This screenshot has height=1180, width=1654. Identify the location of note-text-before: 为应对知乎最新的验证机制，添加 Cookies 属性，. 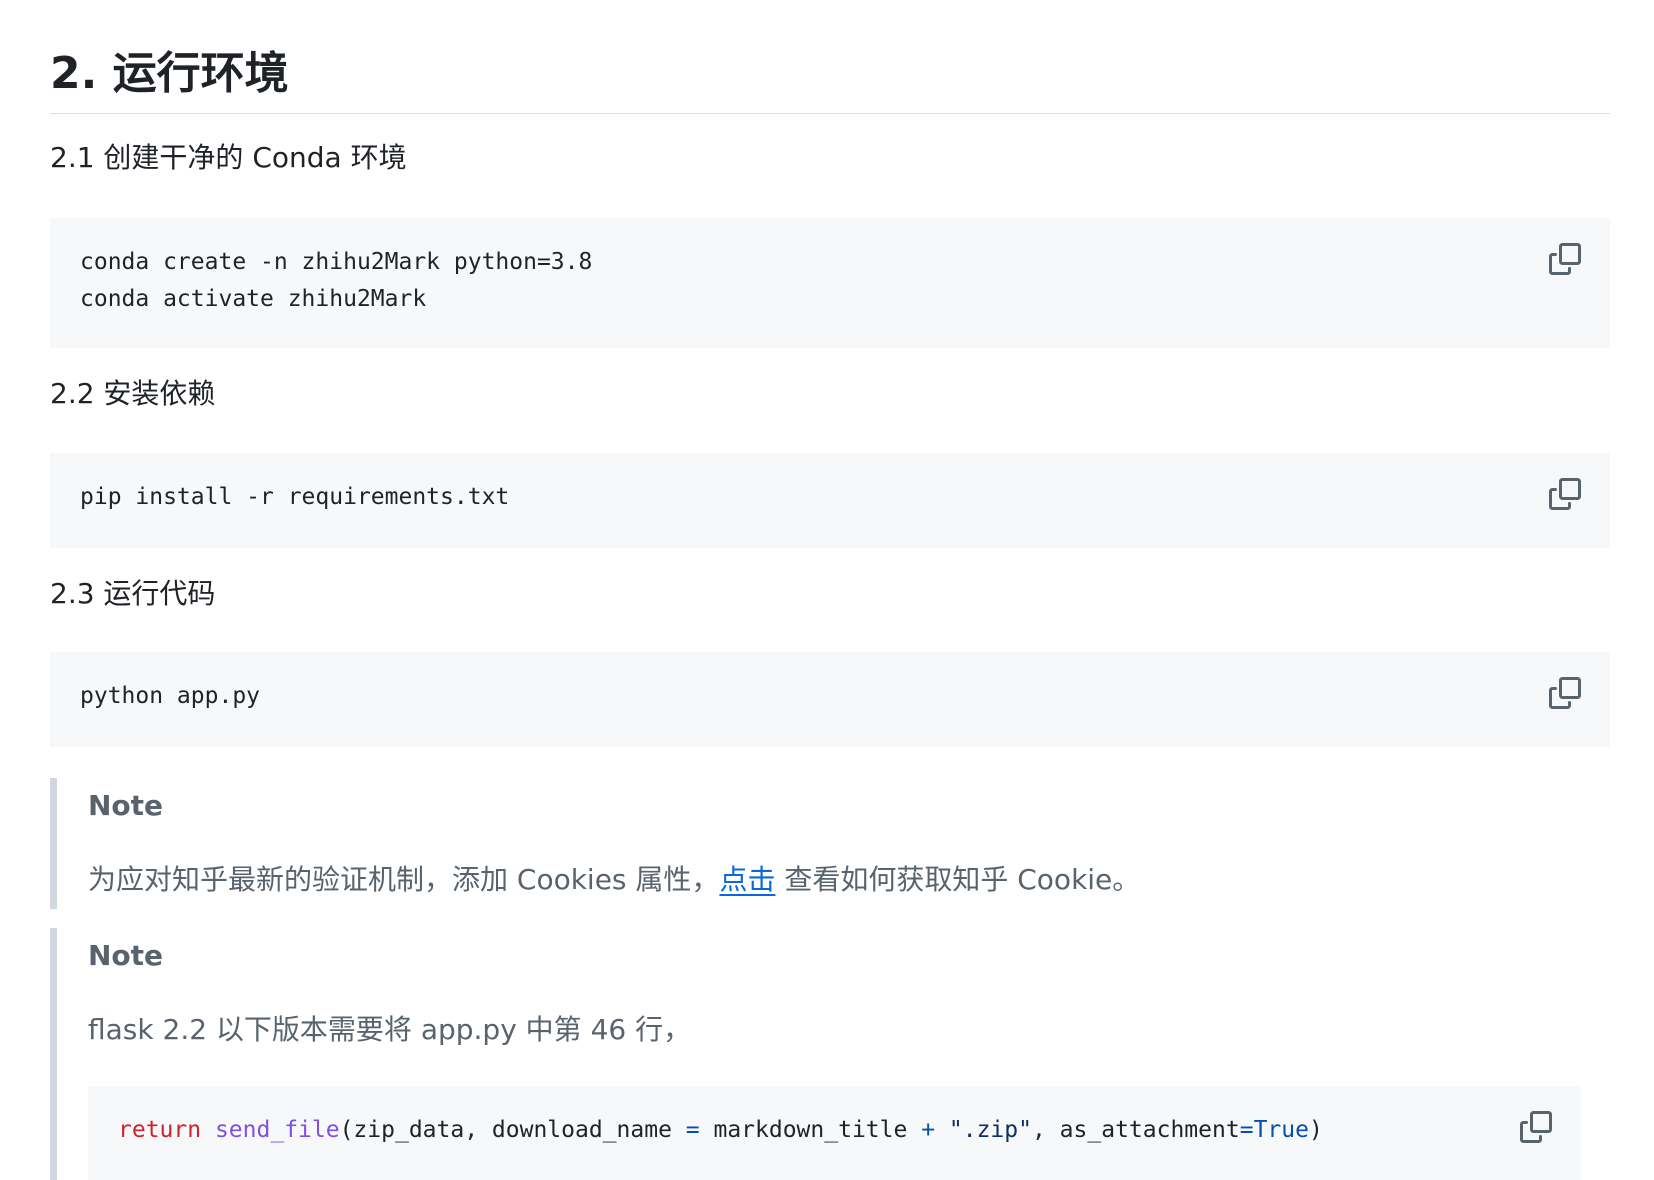
(403, 879).